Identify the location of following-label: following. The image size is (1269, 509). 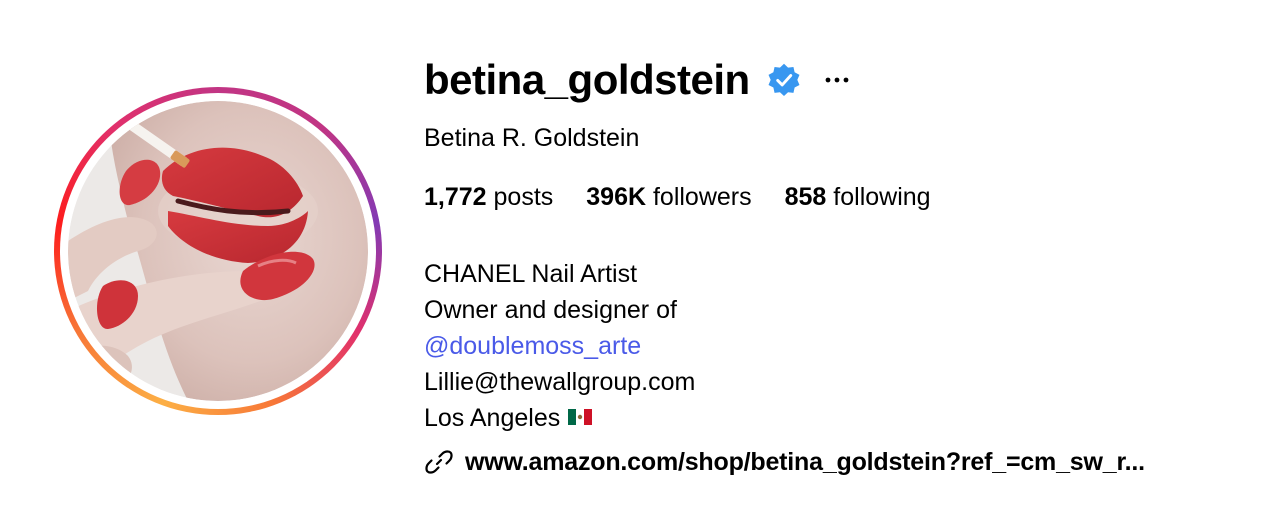
(878, 197).